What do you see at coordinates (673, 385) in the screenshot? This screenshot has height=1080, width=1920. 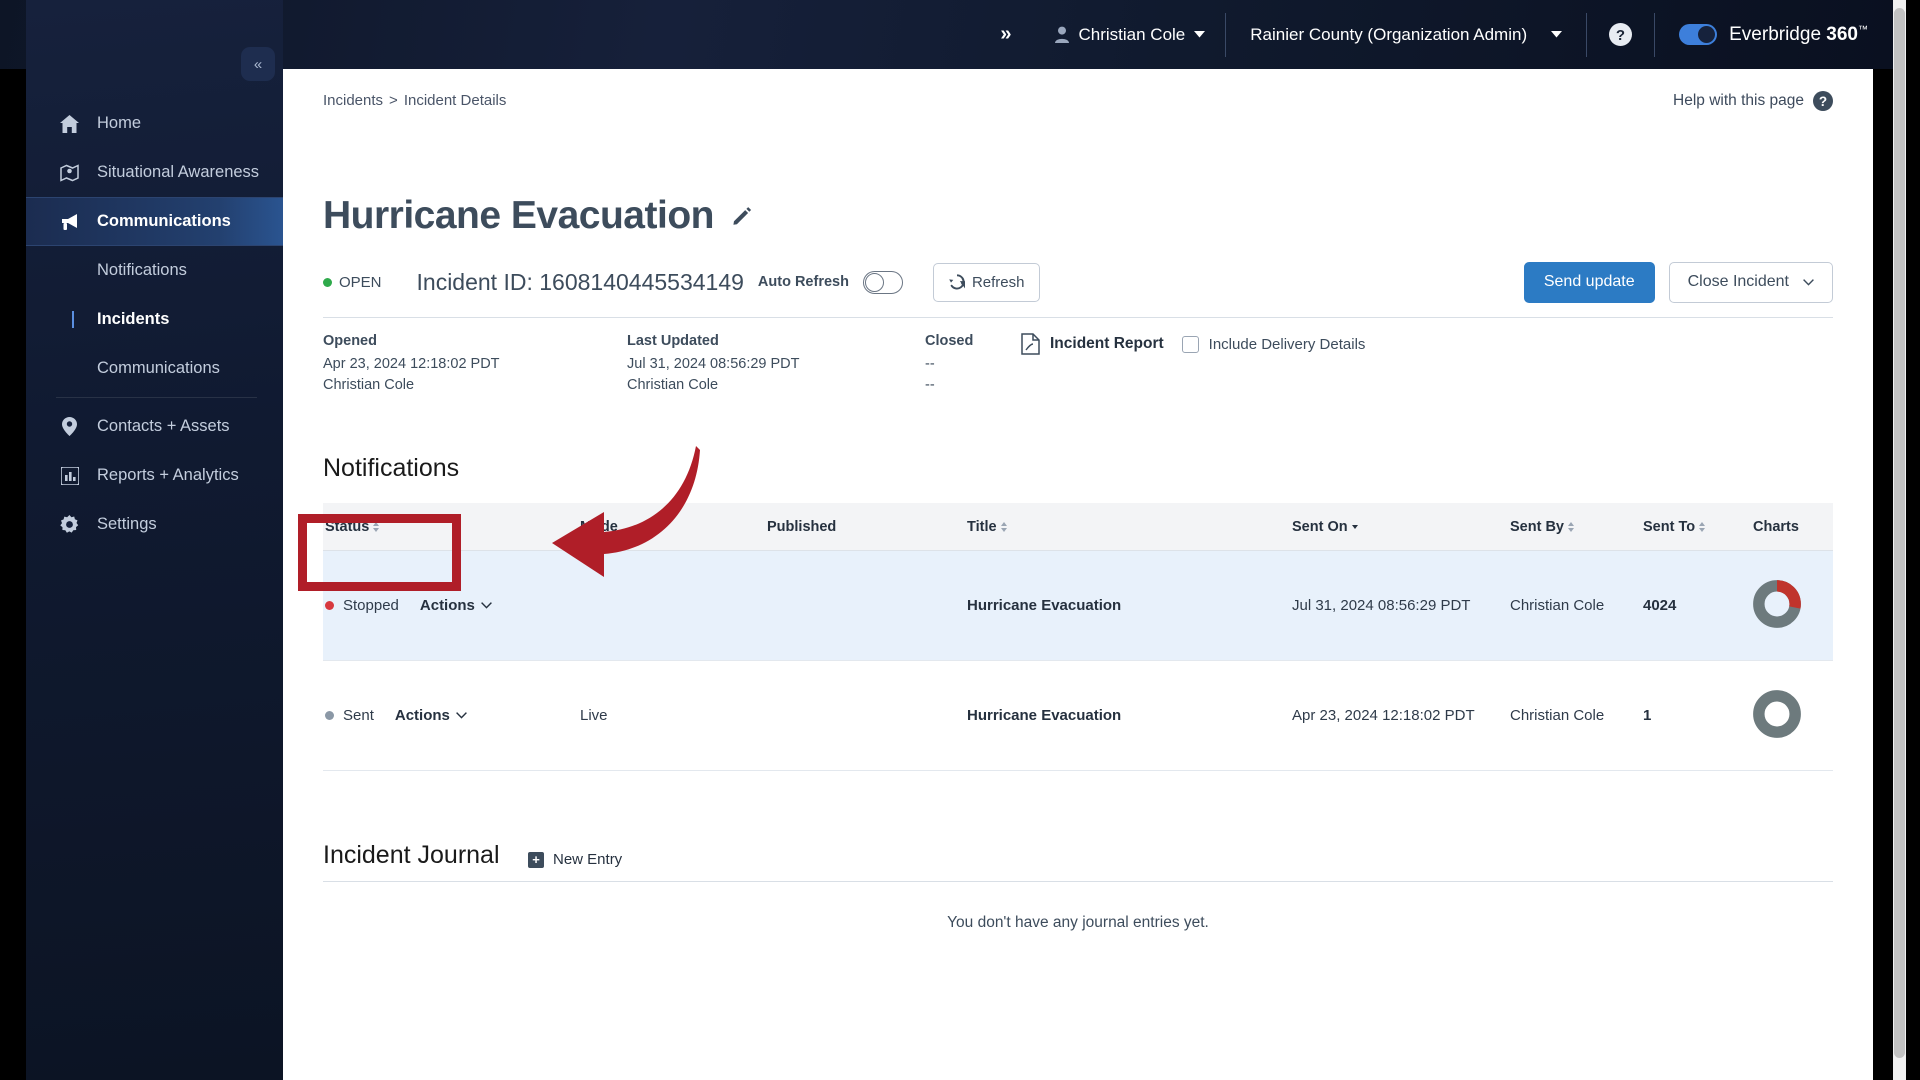 I see `last-updated-user: Christian Cole` at bounding box center [673, 385].